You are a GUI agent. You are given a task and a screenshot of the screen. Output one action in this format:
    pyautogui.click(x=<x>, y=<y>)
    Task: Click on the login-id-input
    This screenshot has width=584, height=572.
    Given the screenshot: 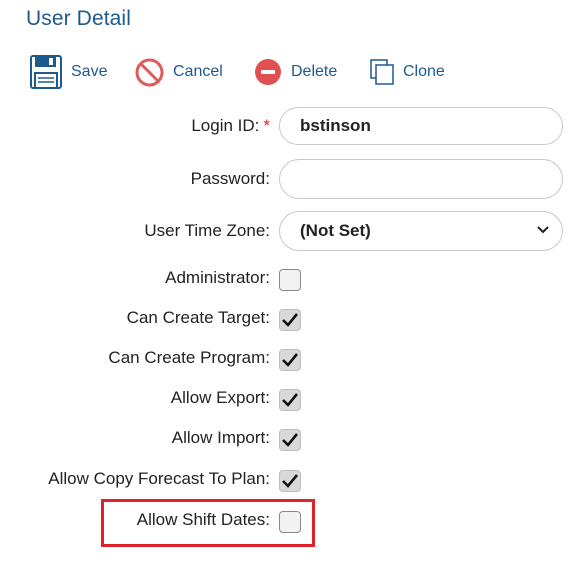 What is the action you would take?
    pyautogui.click(x=421, y=126)
    